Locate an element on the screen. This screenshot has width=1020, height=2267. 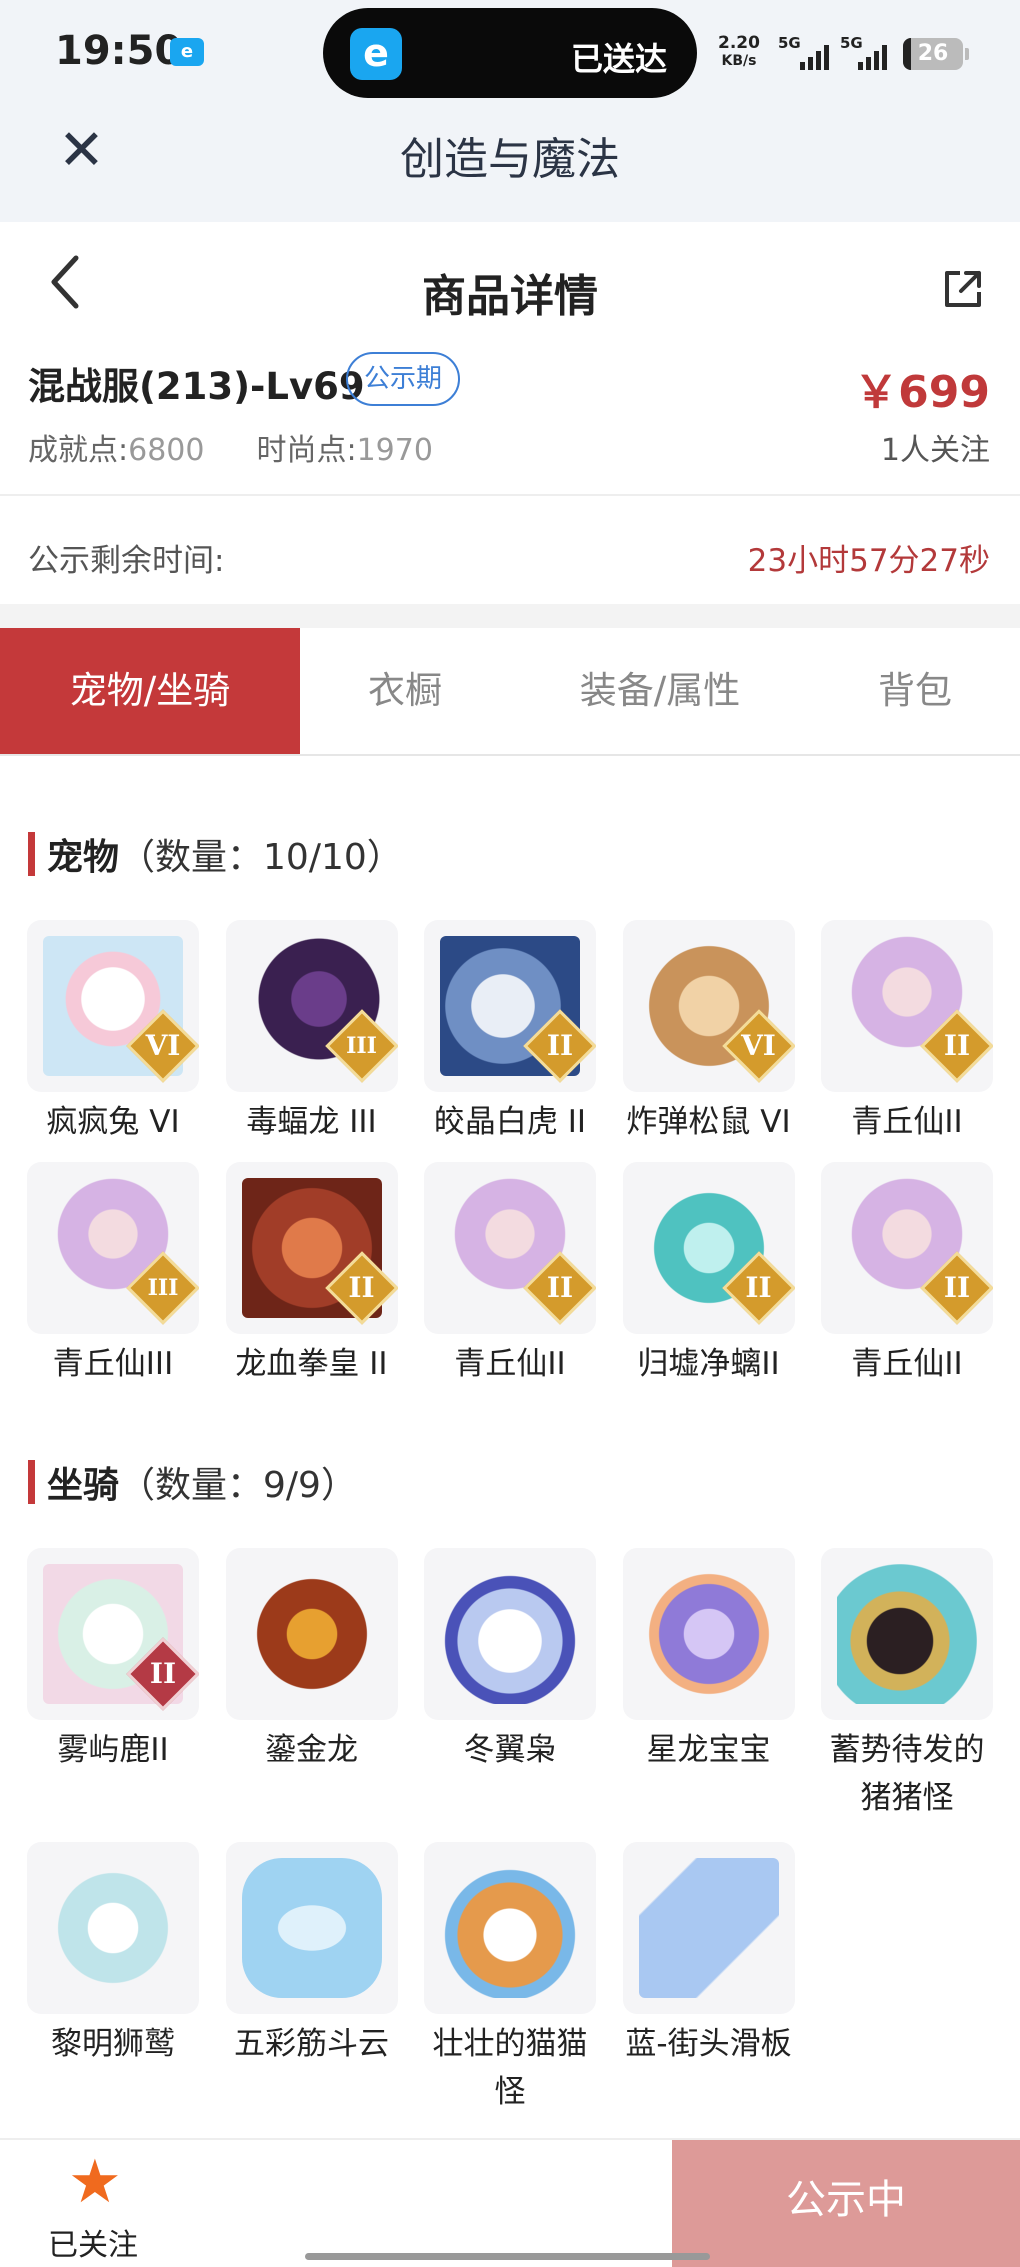
signal-bars-2-icon is located at coordinates (872, 57).